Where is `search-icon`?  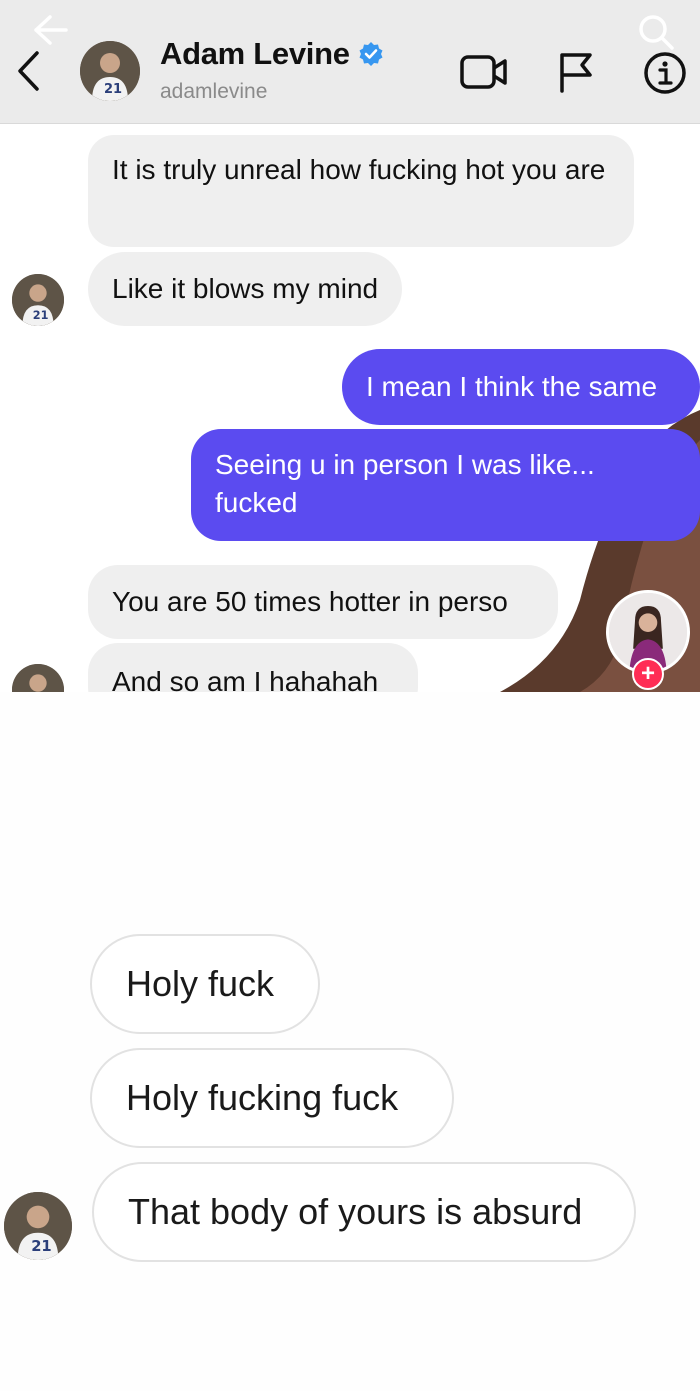
search-icon is located at coordinates (656, 32).